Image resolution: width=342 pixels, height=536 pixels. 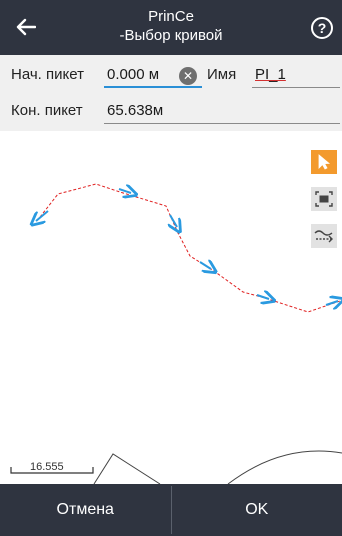 I want to click on curve-select-icon, so click(x=323, y=236).